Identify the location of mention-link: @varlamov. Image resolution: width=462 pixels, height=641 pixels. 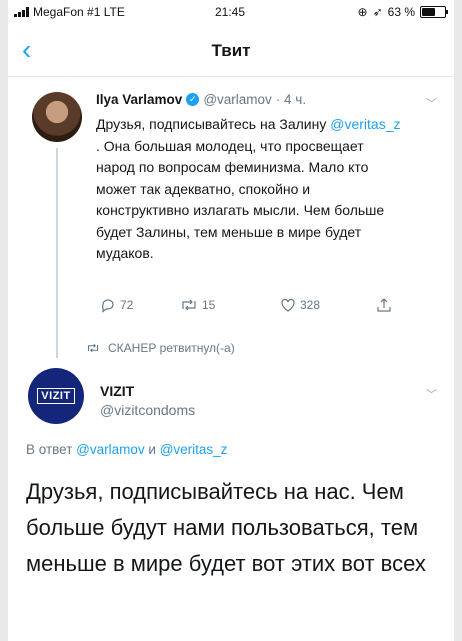
(110, 449).